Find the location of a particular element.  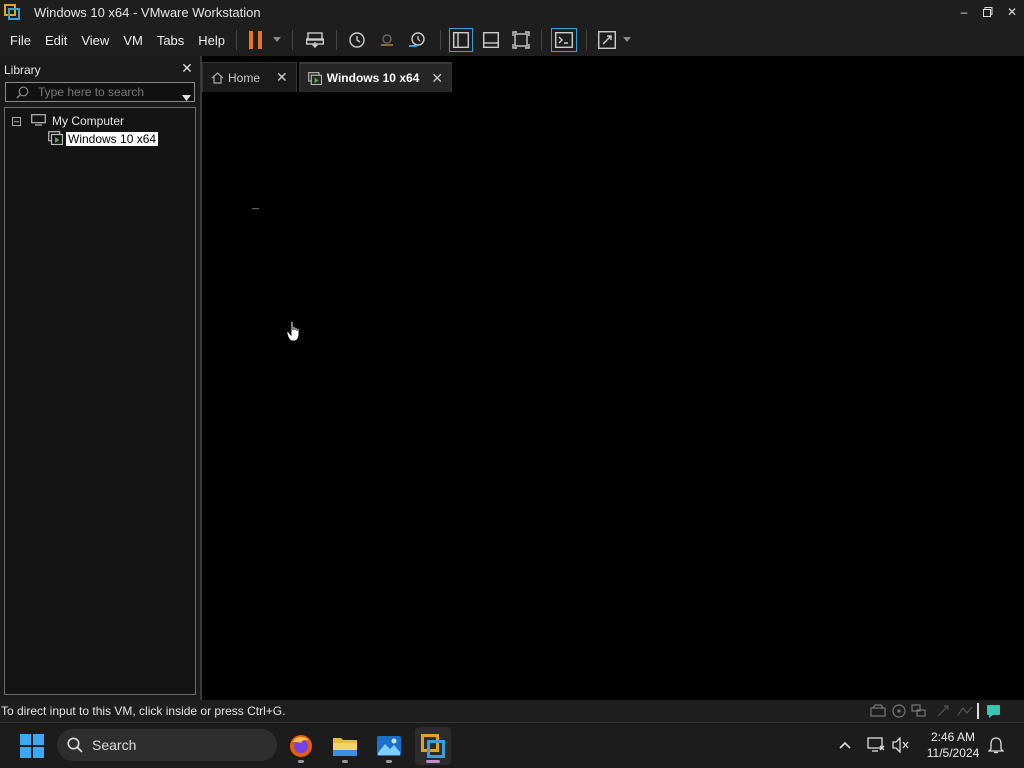

clock-time: 2:46 AM is located at coordinates (953, 737).